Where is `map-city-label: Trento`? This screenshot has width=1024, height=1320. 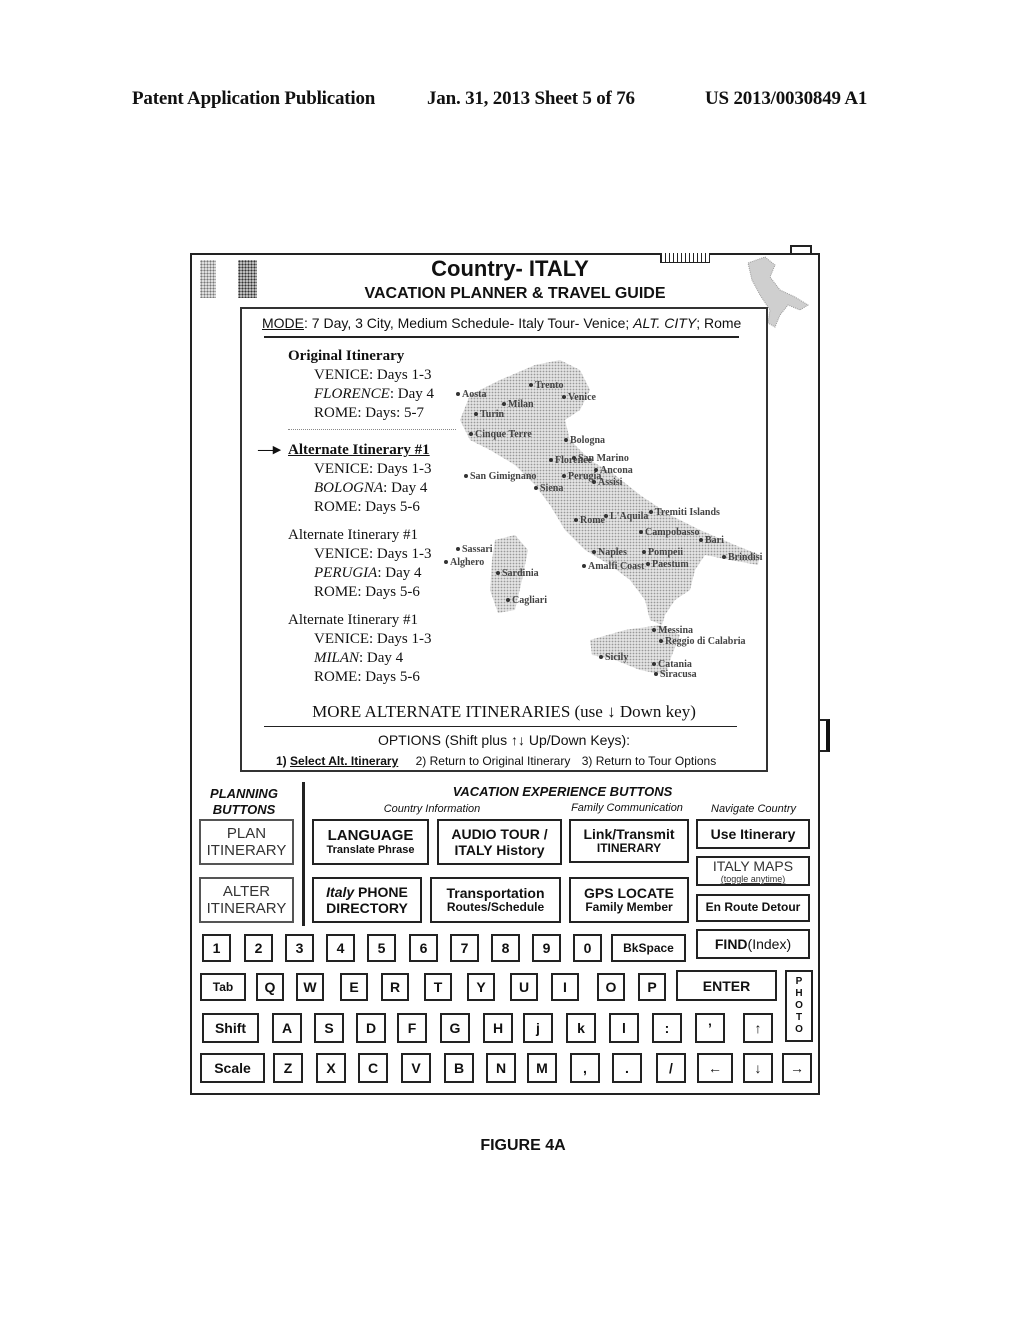
map-city-label: Trento is located at coordinates (549, 385).